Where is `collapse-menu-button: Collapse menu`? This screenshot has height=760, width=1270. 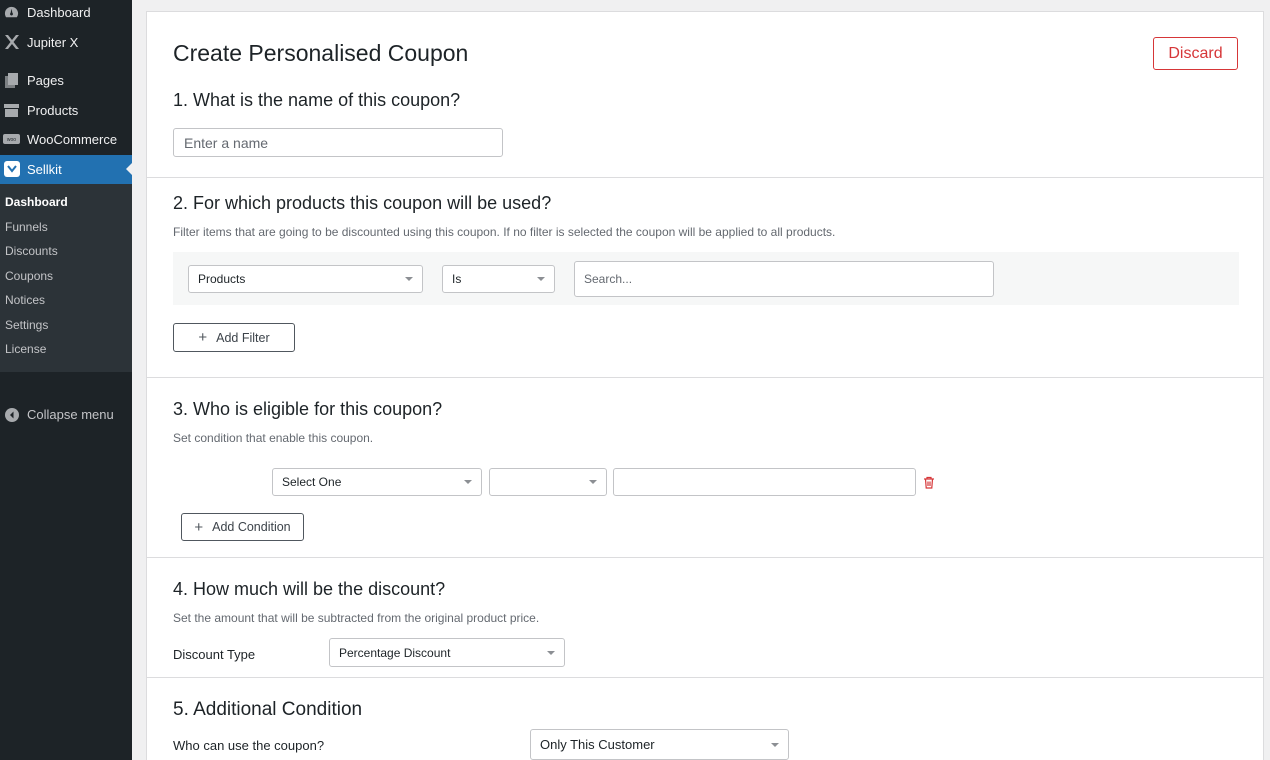 collapse-menu-button: Collapse menu is located at coordinates (66, 415).